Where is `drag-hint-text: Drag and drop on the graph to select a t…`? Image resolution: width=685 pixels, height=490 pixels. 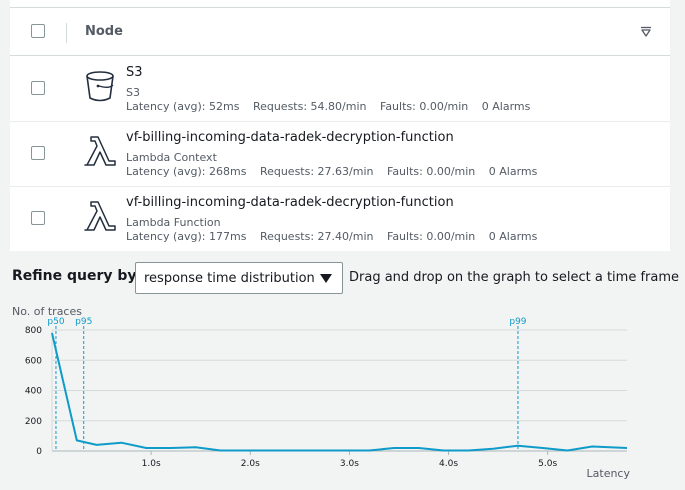 drag-hint-text: Drag and drop on the graph to select a t… is located at coordinates (514, 277).